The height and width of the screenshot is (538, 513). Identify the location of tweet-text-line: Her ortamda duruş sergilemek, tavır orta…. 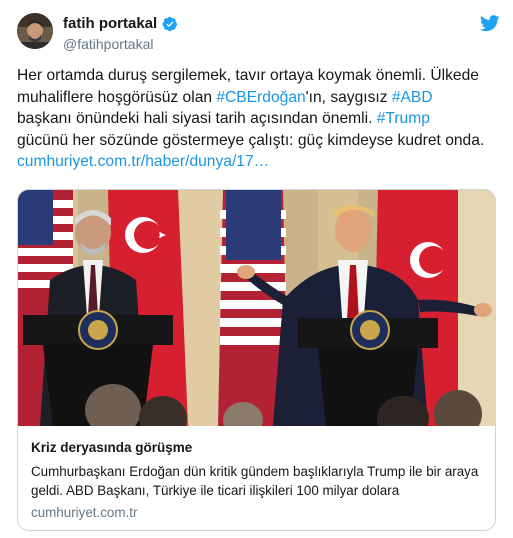
(248, 75).